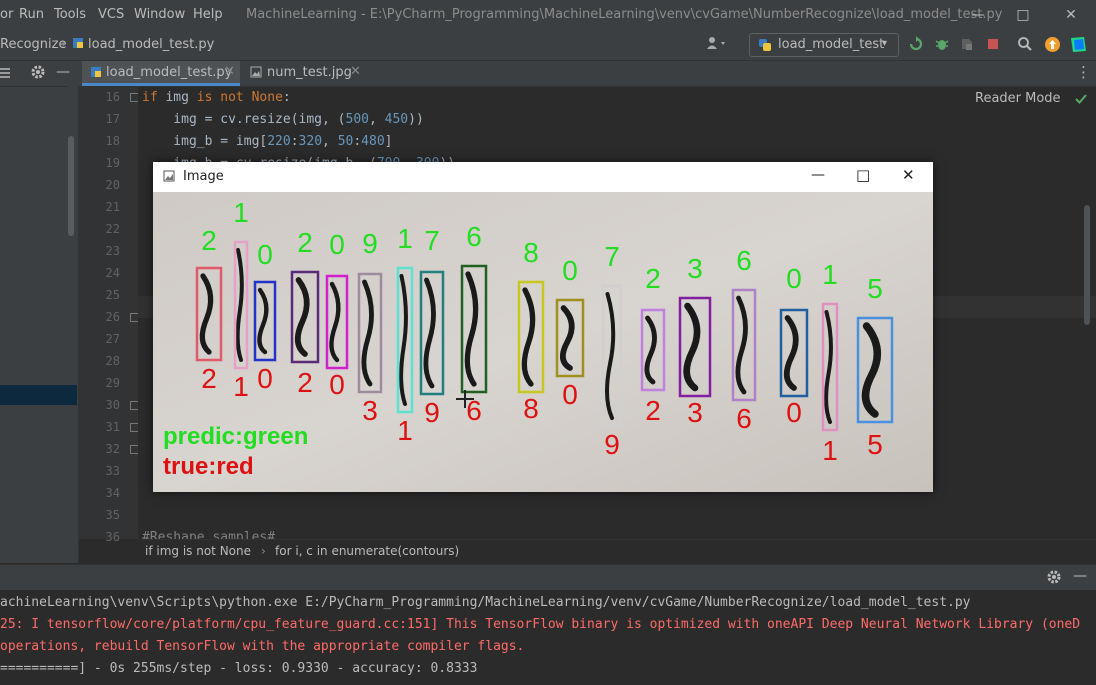  I want to click on debug-icon, so click(942, 46).